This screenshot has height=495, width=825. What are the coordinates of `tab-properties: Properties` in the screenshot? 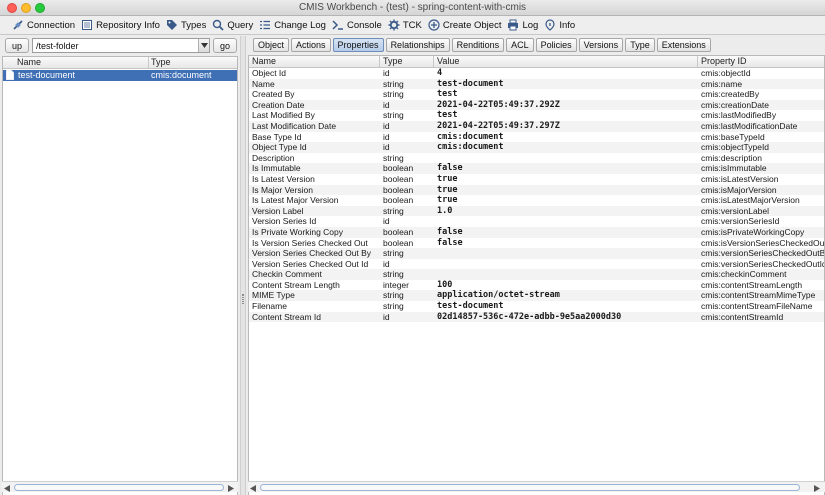 It's located at (358, 45).